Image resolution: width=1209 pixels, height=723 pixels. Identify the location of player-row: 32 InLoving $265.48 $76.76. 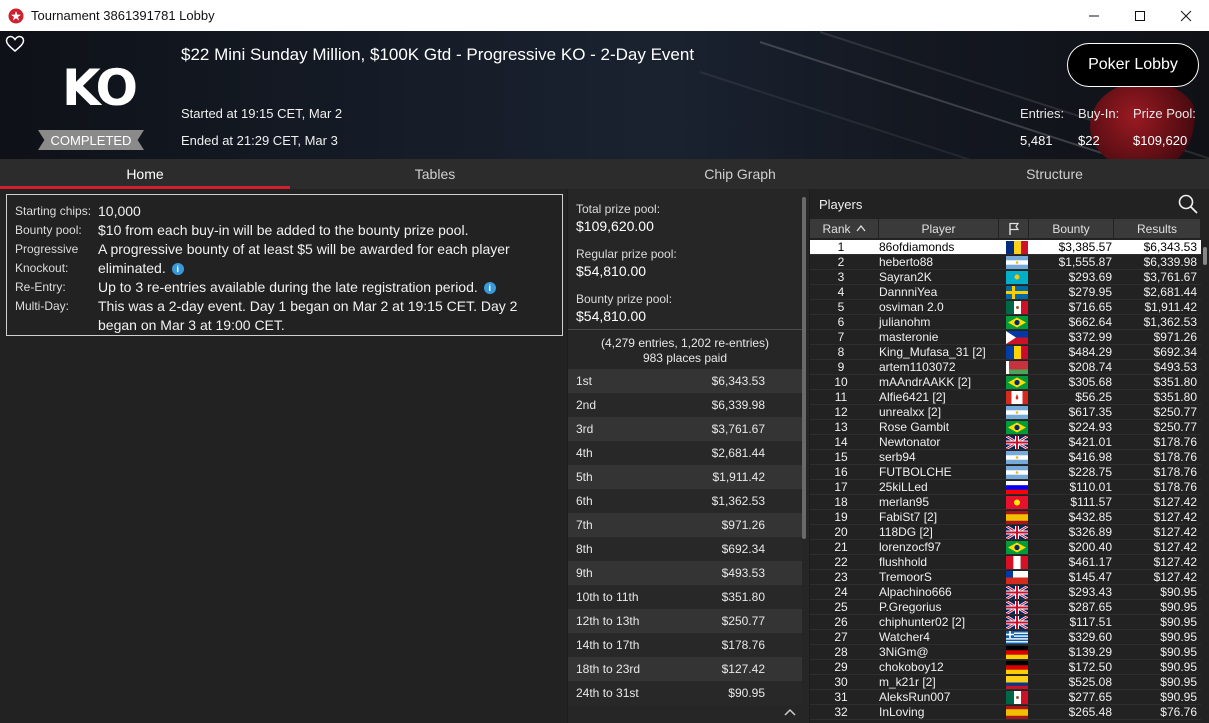
(1005, 712).